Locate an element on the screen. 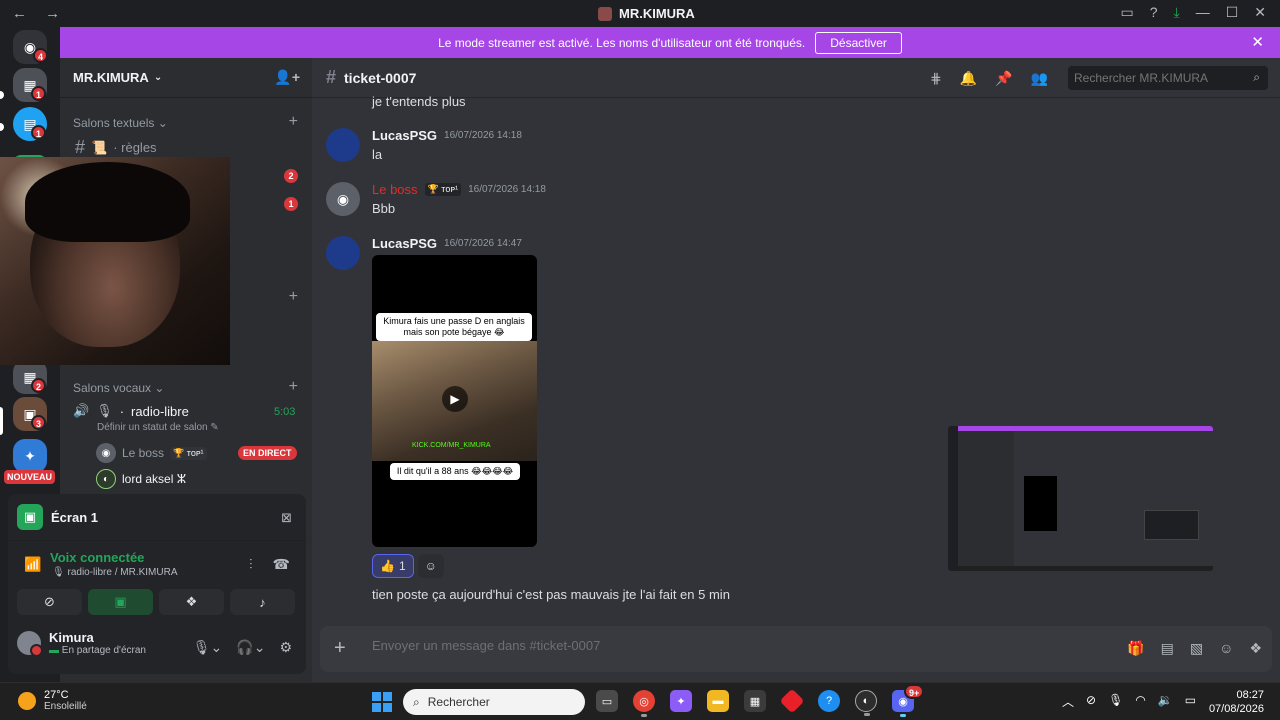 This screenshot has height=720, width=1280. server-icon-4: ▦ 2 is located at coordinates (30, 377).